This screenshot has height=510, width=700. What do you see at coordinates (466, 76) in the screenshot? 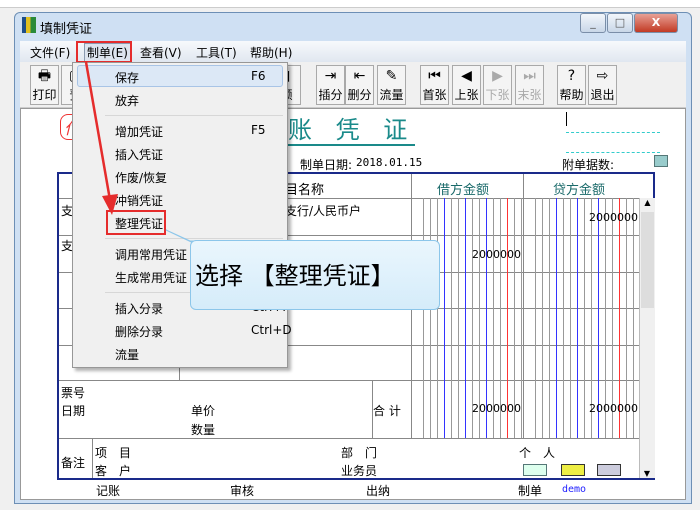
I see `prev-icon: ◀` at bounding box center [466, 76].